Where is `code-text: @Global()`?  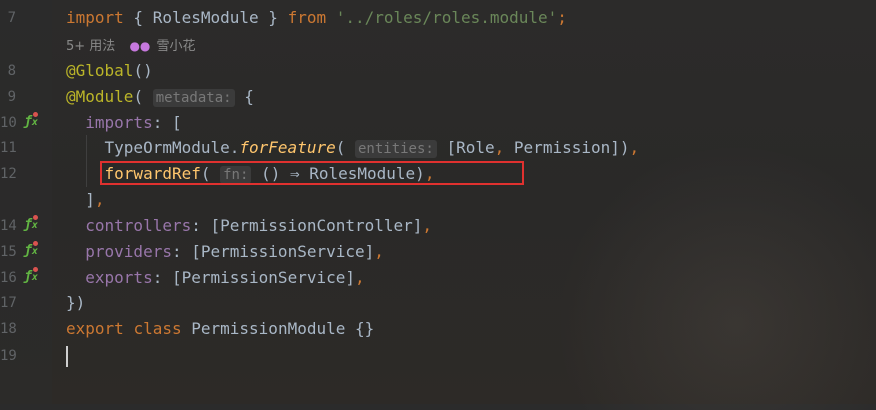
code-text: @Global() is located at coordinates (109, 71).